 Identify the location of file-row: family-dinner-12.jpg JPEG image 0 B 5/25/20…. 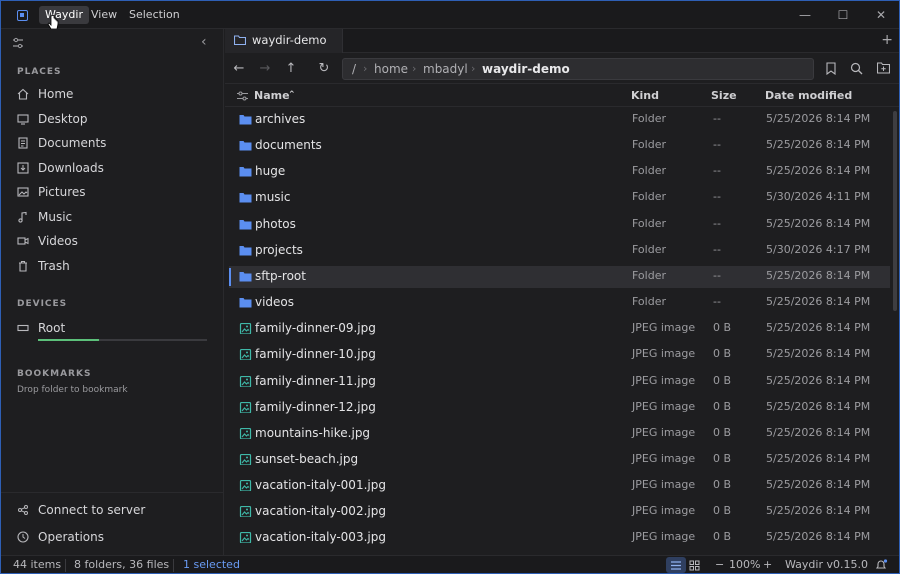
(559, 408).